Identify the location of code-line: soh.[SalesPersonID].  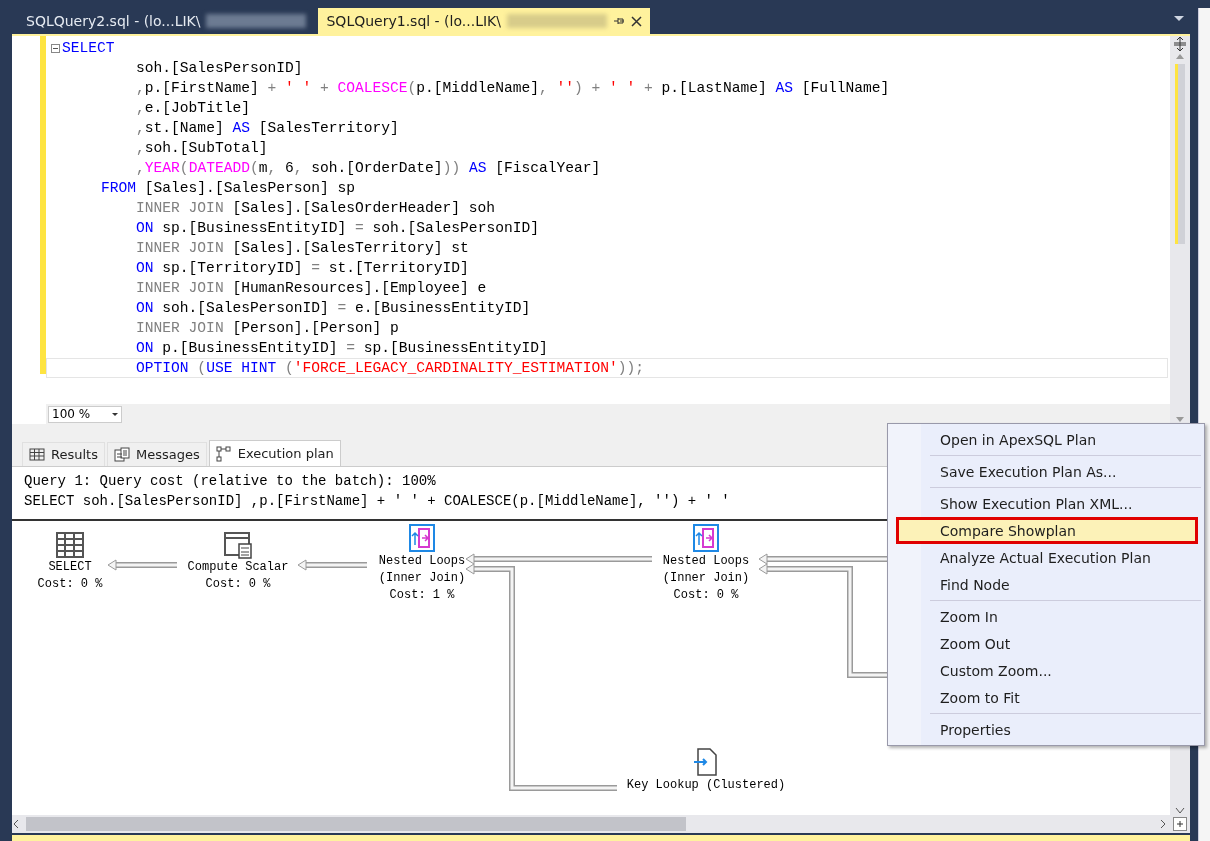
(219, 68).